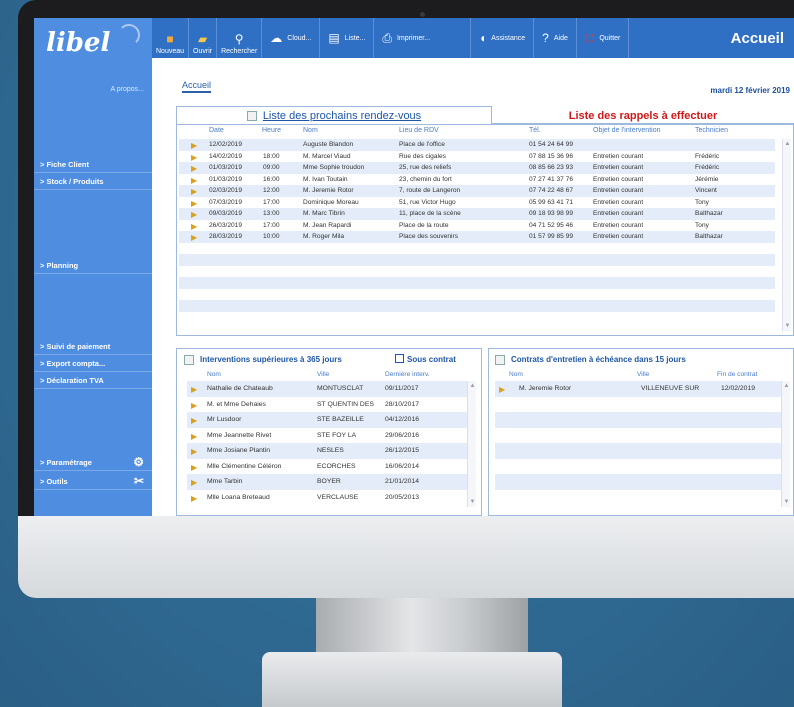 This screenshot has height=707, width=794. What do you see at coordinates (240, 38) in the screenshot?
I see `search-button: ⚲ Rechercher` at bounding box center [240, 38].